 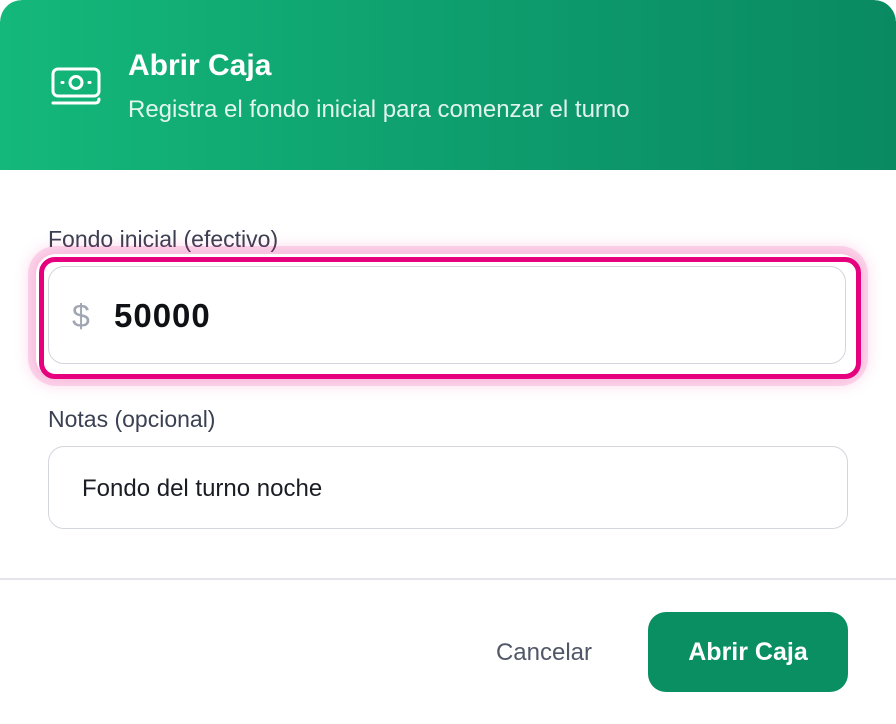 What do you see at coordinates (77, 88) in the screenshot?
I see `cash-icon` at bounding box center [77, 88].